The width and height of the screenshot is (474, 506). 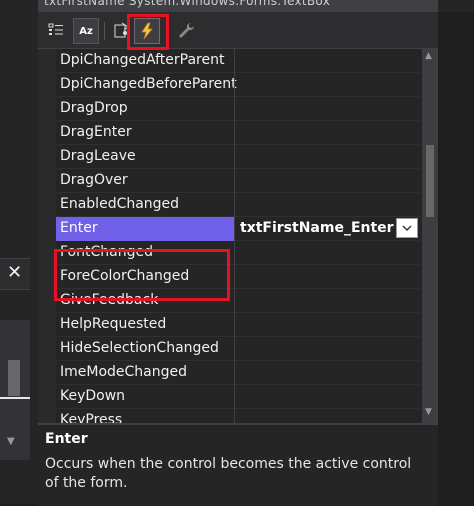 What do you see at coordinates (19, 252) in the screenshot?
I see `left-docked-panel: ✕ ▼` at bounding box center [19, 252].